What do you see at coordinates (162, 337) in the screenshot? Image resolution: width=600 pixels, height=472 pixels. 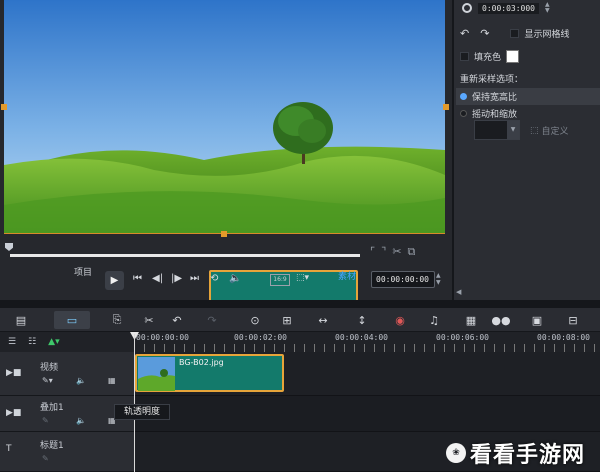 I see `ruler-label: 00:00:00:00` at bounding box center [162, 337].